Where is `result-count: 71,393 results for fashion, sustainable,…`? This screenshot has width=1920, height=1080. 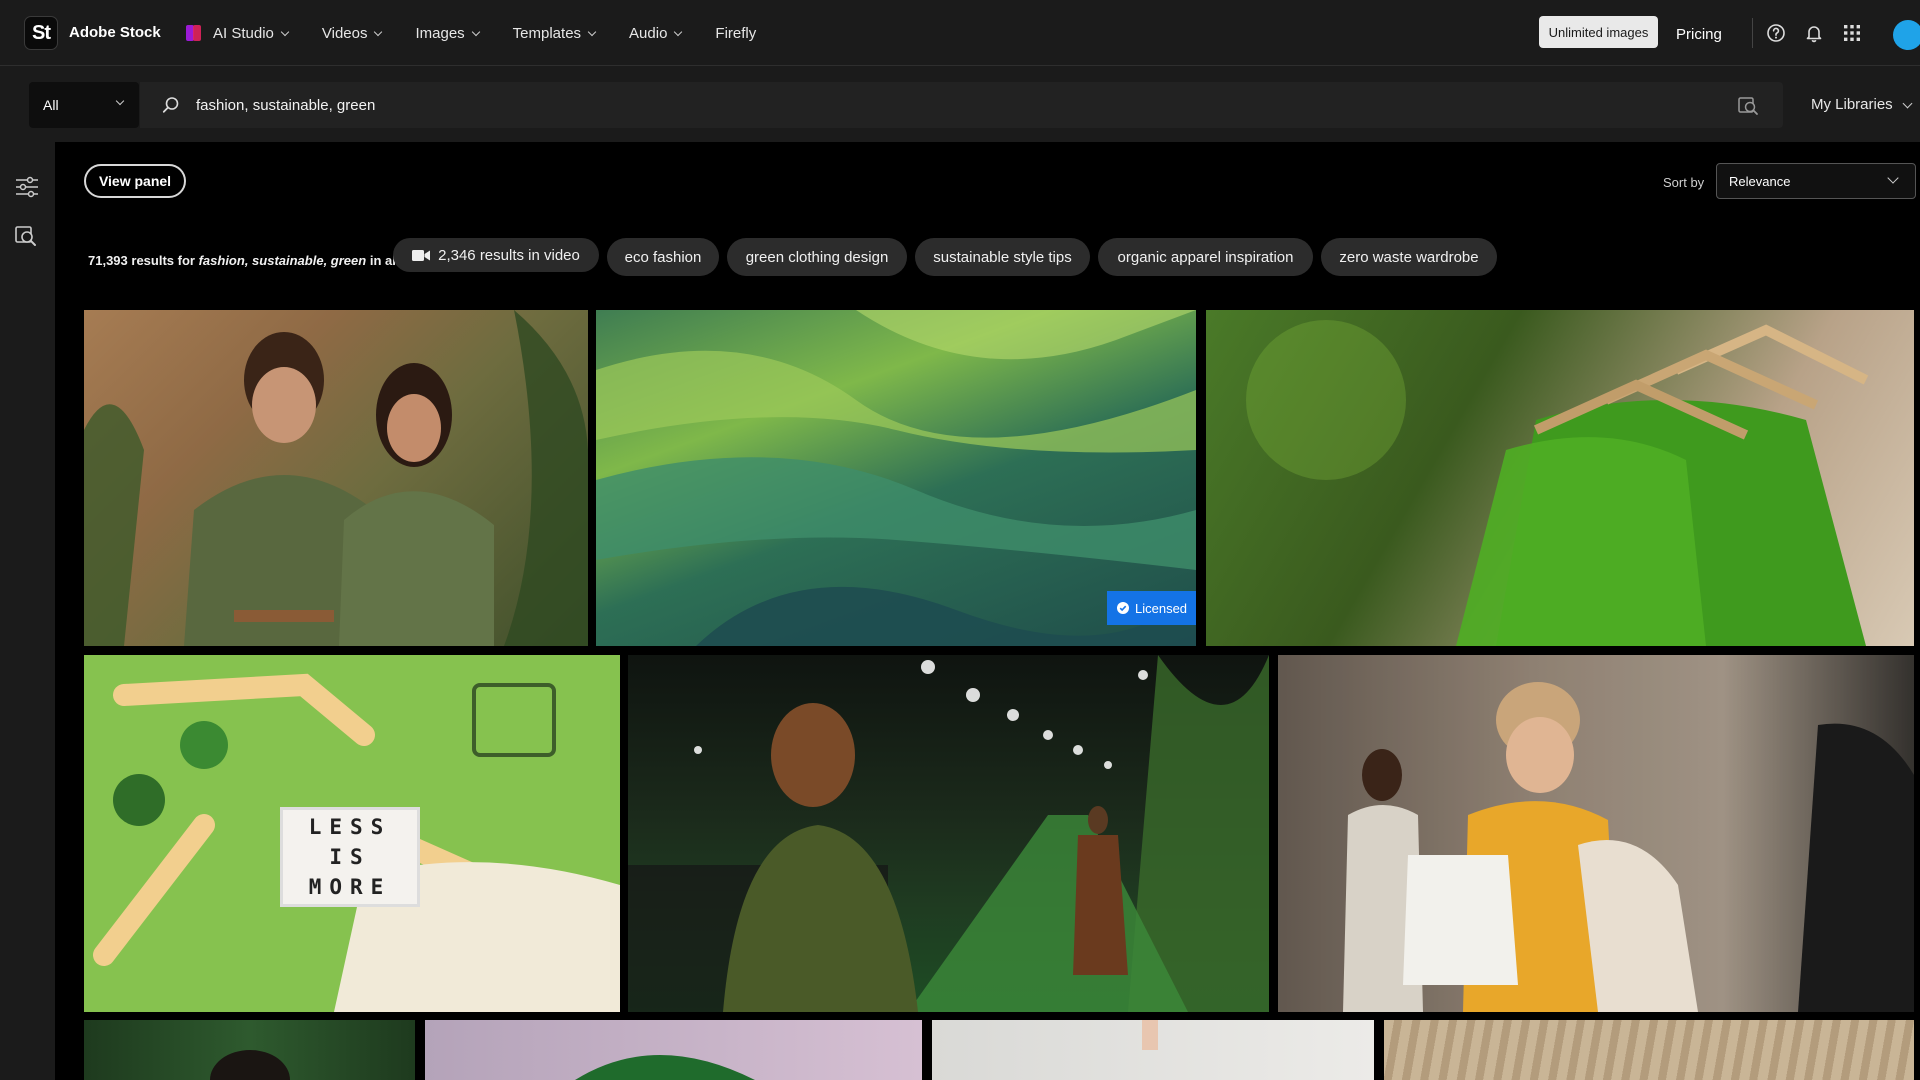 result-count: 71,393 results for fashion, sustainable,… is located at coordinates (244, 260).